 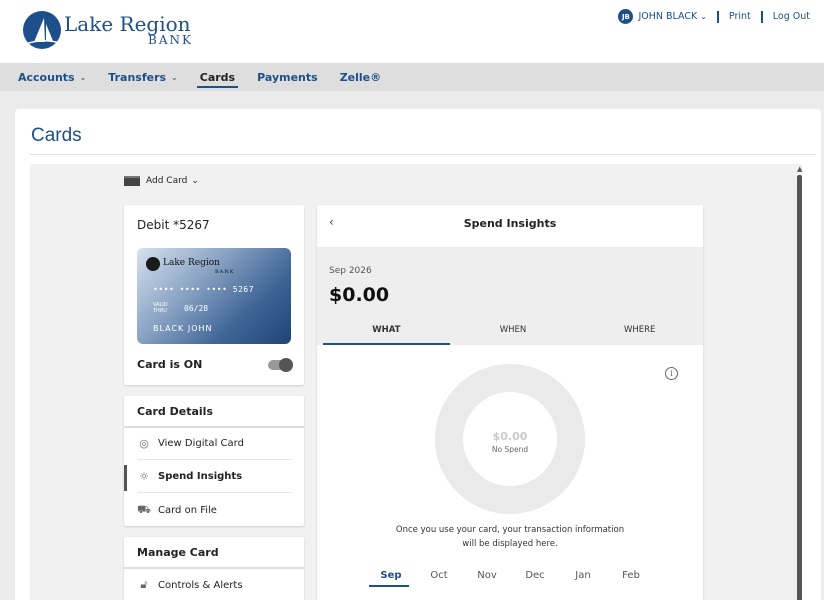 What do you see at coordinates (46, 77) in the screenshot?
I see `nav-label: Accounts` at bounding box center [46, 77].